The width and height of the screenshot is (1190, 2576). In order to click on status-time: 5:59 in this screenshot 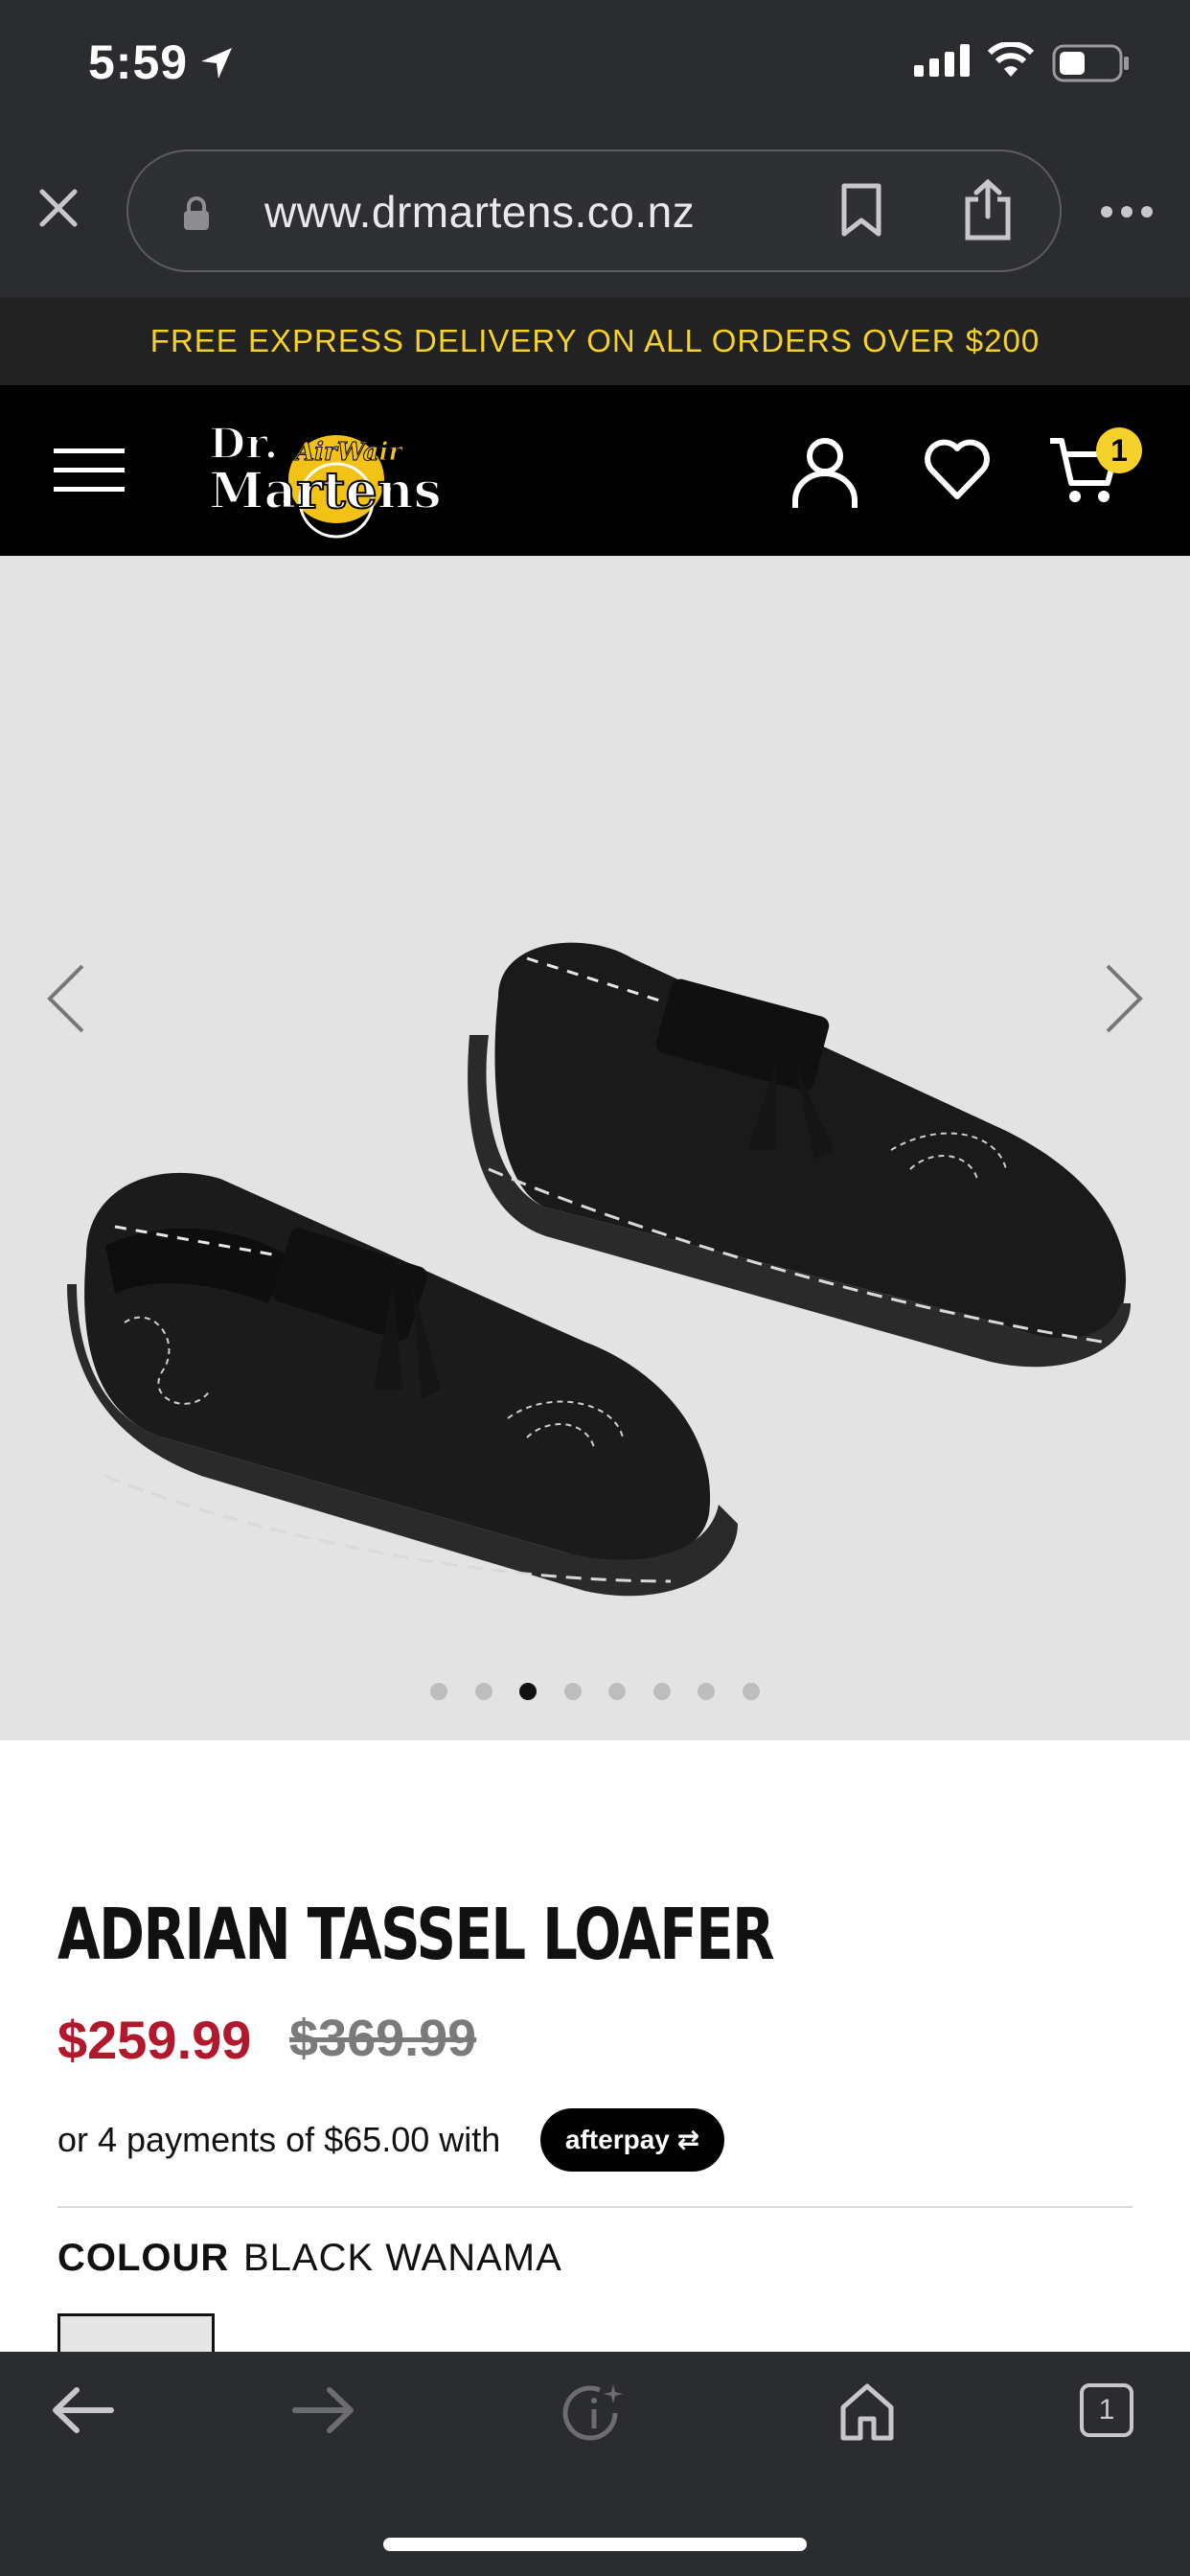, I will do `click(139, 62)`.